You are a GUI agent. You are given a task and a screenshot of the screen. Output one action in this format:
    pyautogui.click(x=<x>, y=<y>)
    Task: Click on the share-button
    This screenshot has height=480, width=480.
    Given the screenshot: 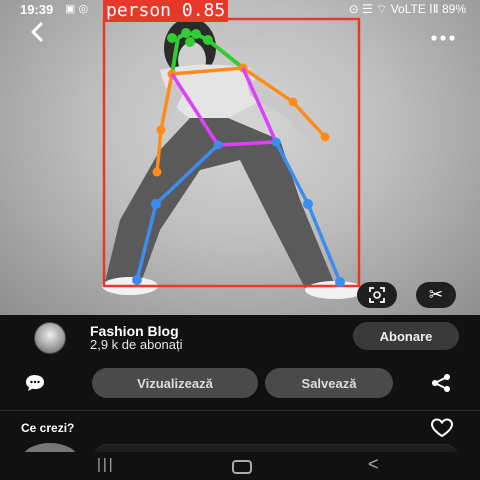 What is the action you would take?
    pyautogui.click(x=441, y=385)
    